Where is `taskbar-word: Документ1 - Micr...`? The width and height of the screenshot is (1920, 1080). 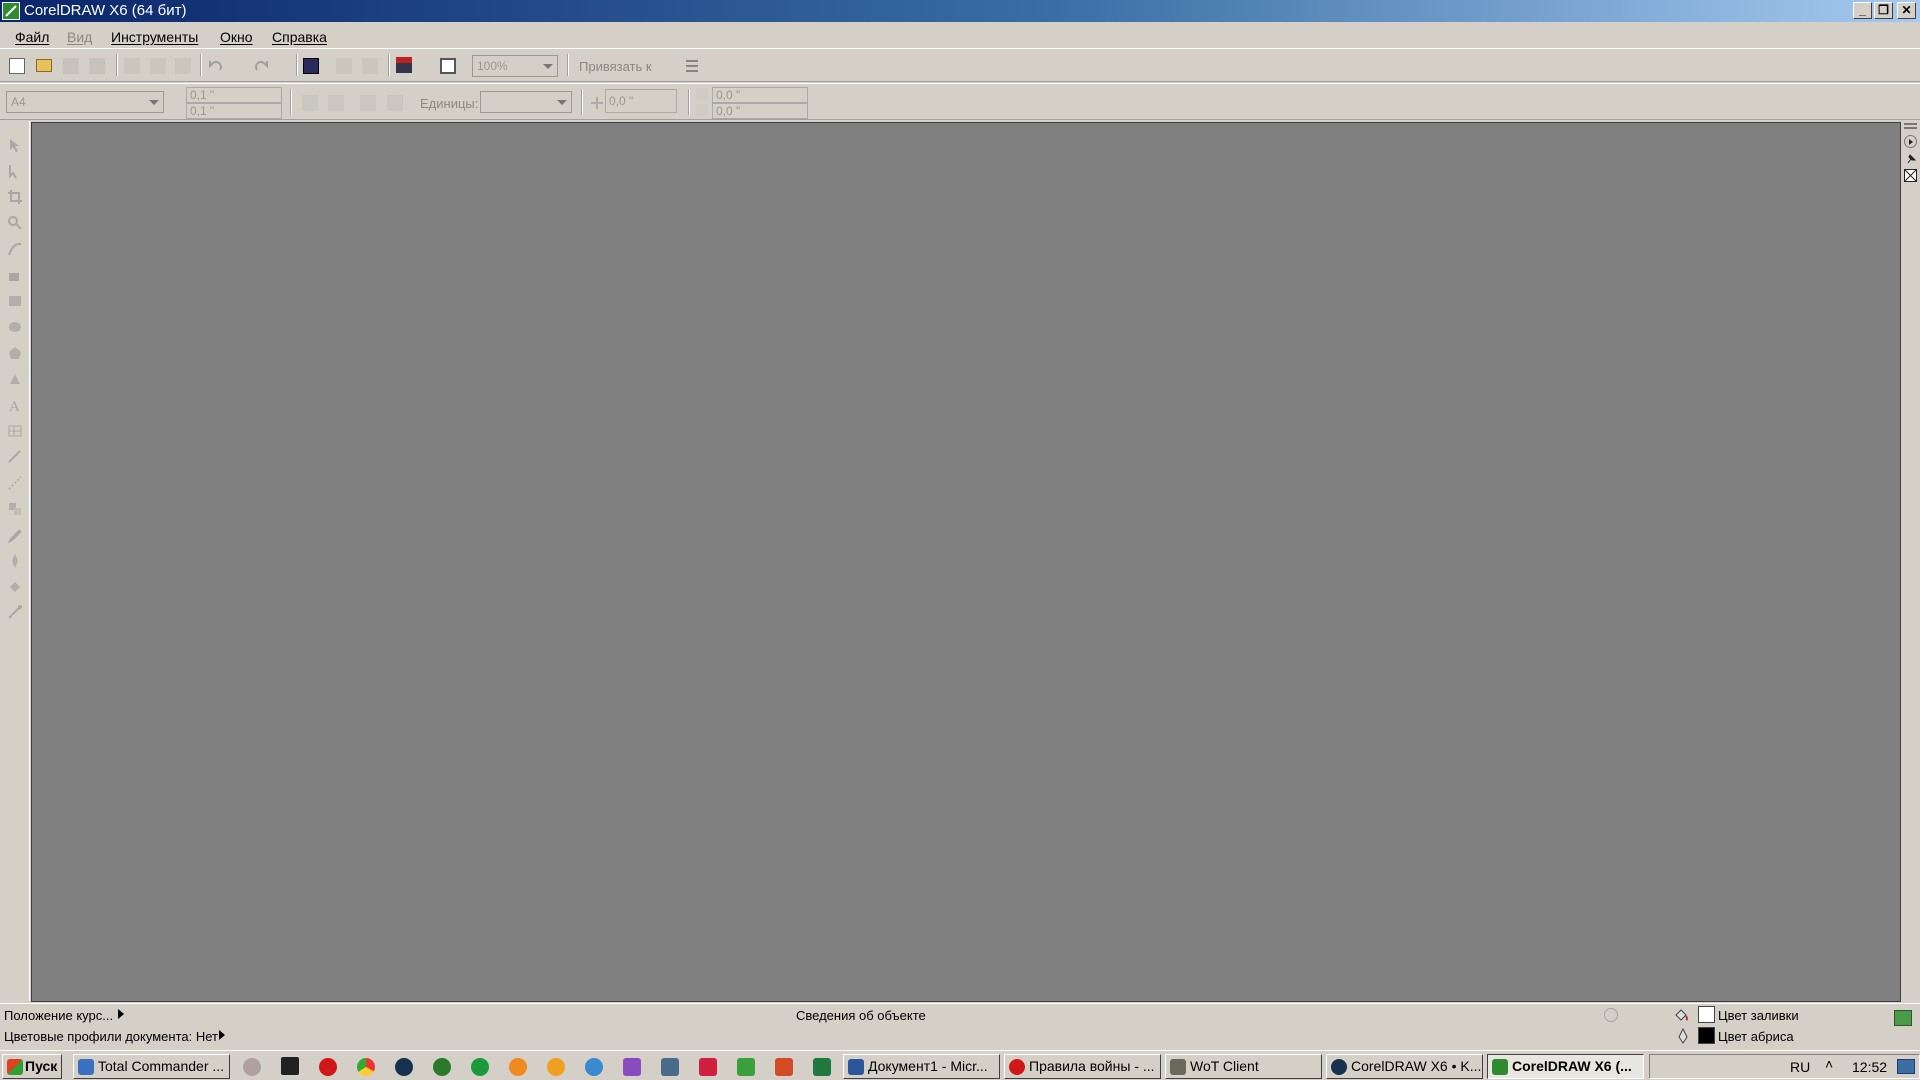
taskbar-word: Документ1 - Micr... is located at coordinates (921, 1066).